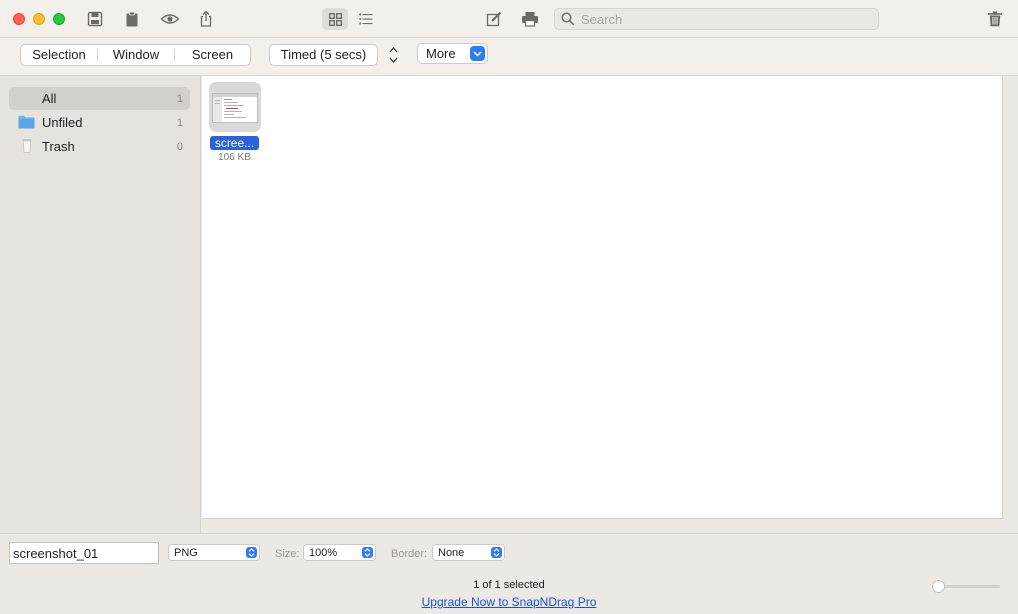  What do you see at coordinates (179, 147) in the screenshot?
I see `sidebar-item-count: 0` at bounding box center [179, 147].